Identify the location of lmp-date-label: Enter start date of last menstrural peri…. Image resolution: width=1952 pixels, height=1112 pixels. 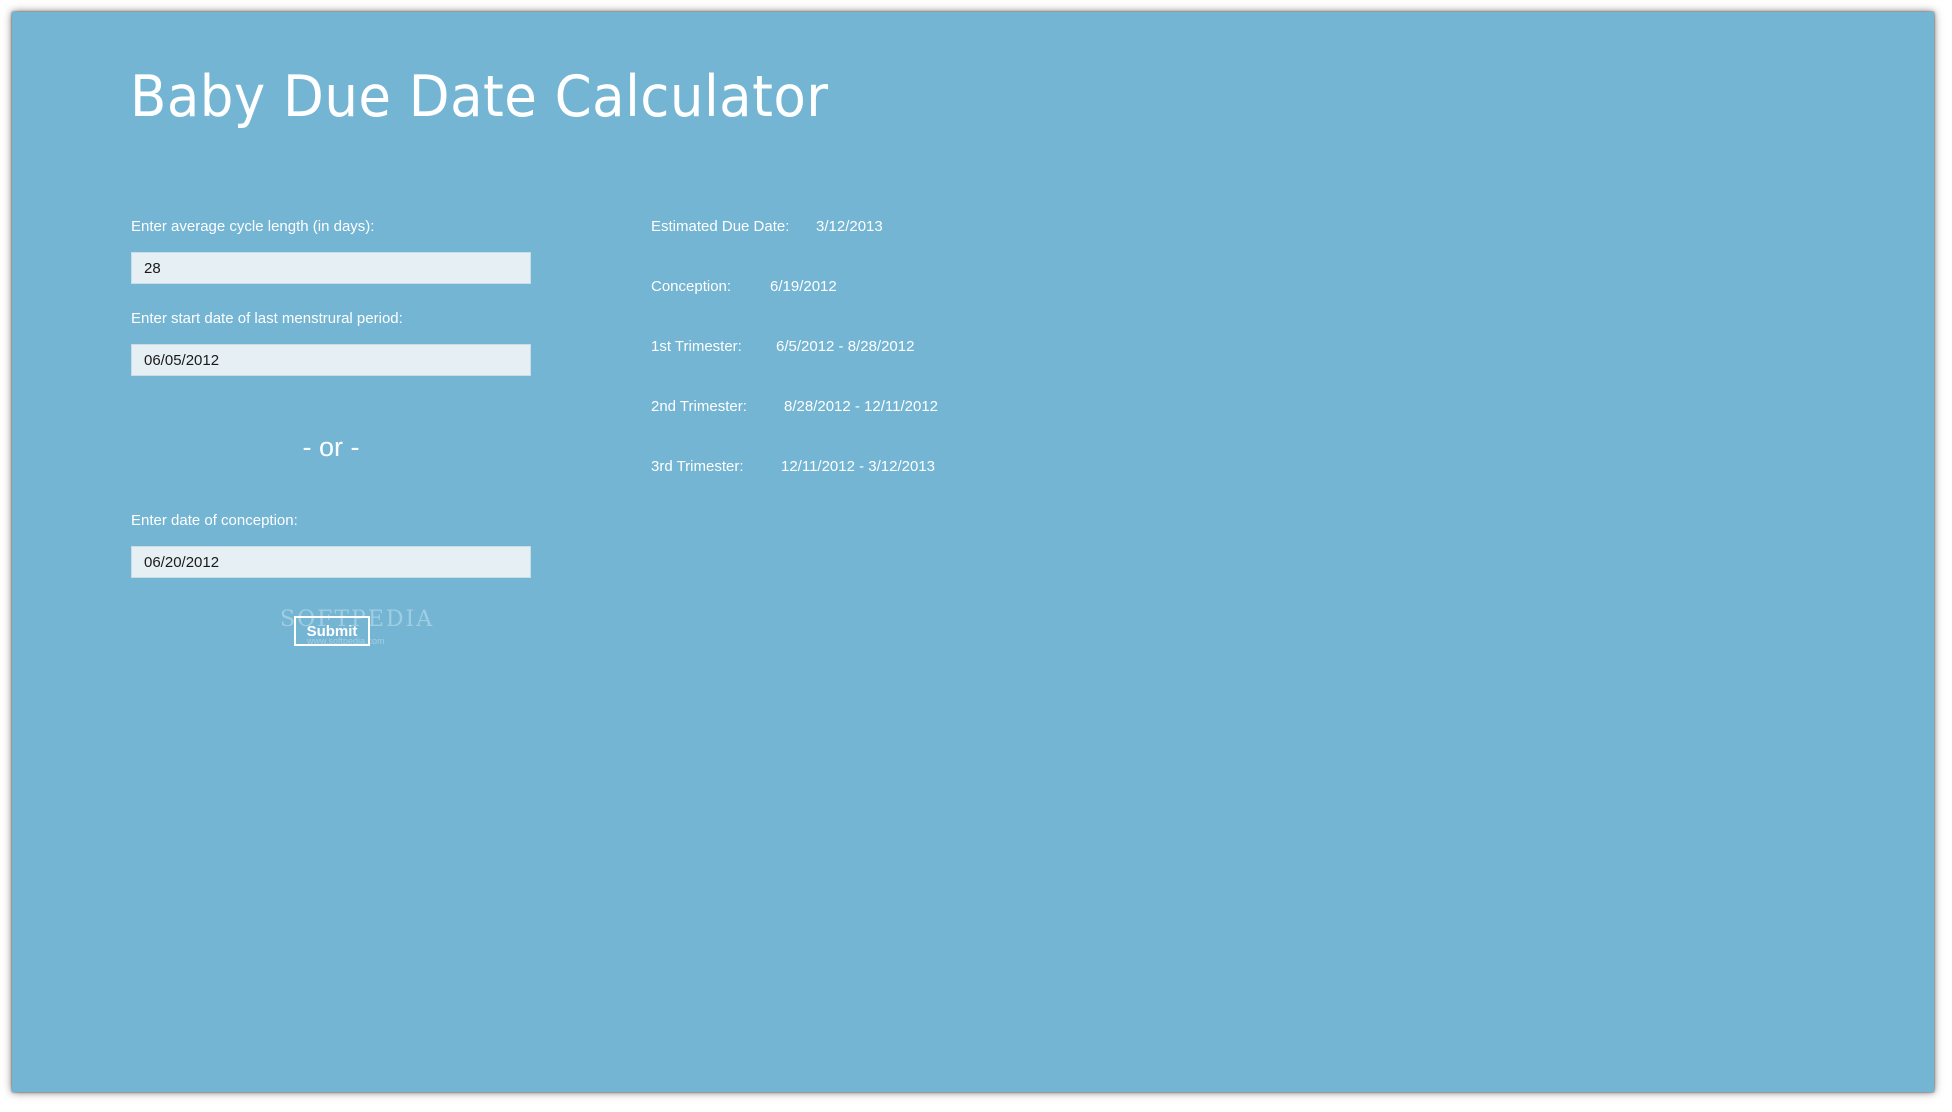
(267, 318).